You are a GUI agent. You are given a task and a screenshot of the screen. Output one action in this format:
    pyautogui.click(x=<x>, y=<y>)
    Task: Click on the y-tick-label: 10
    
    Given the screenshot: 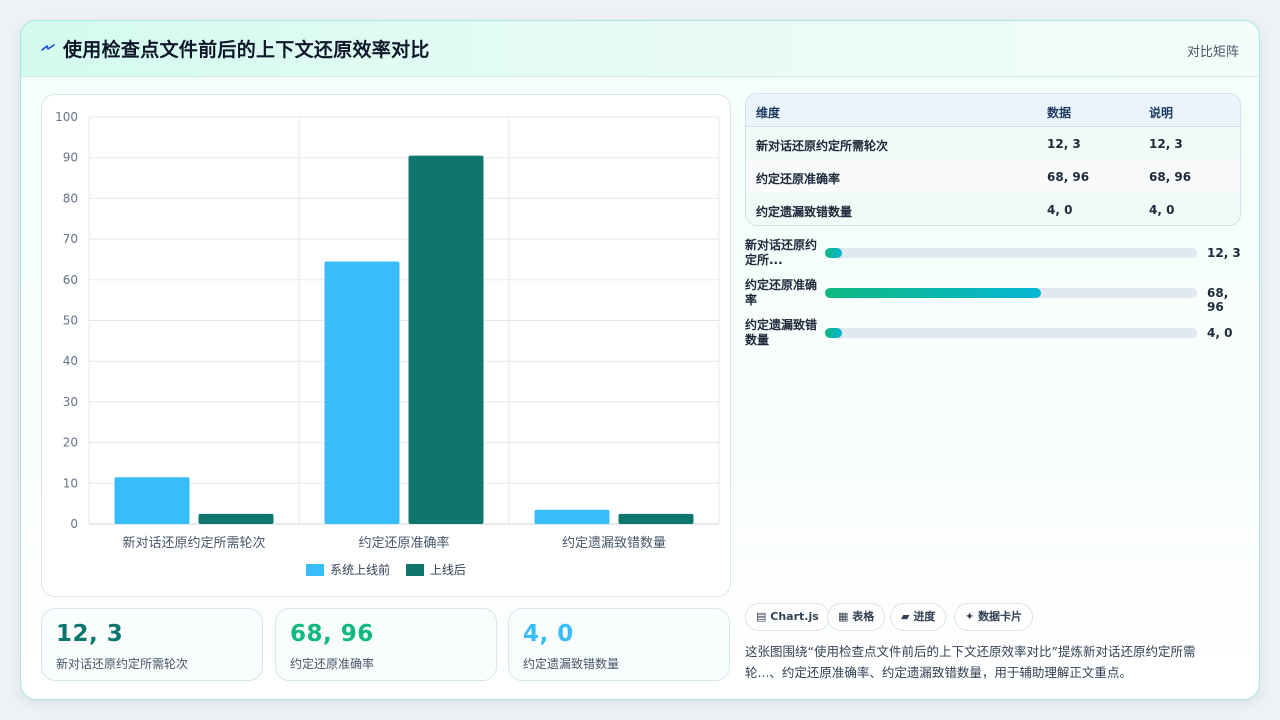 What is the action you would take?
    pyautogui.click(x=70, y=483)
    